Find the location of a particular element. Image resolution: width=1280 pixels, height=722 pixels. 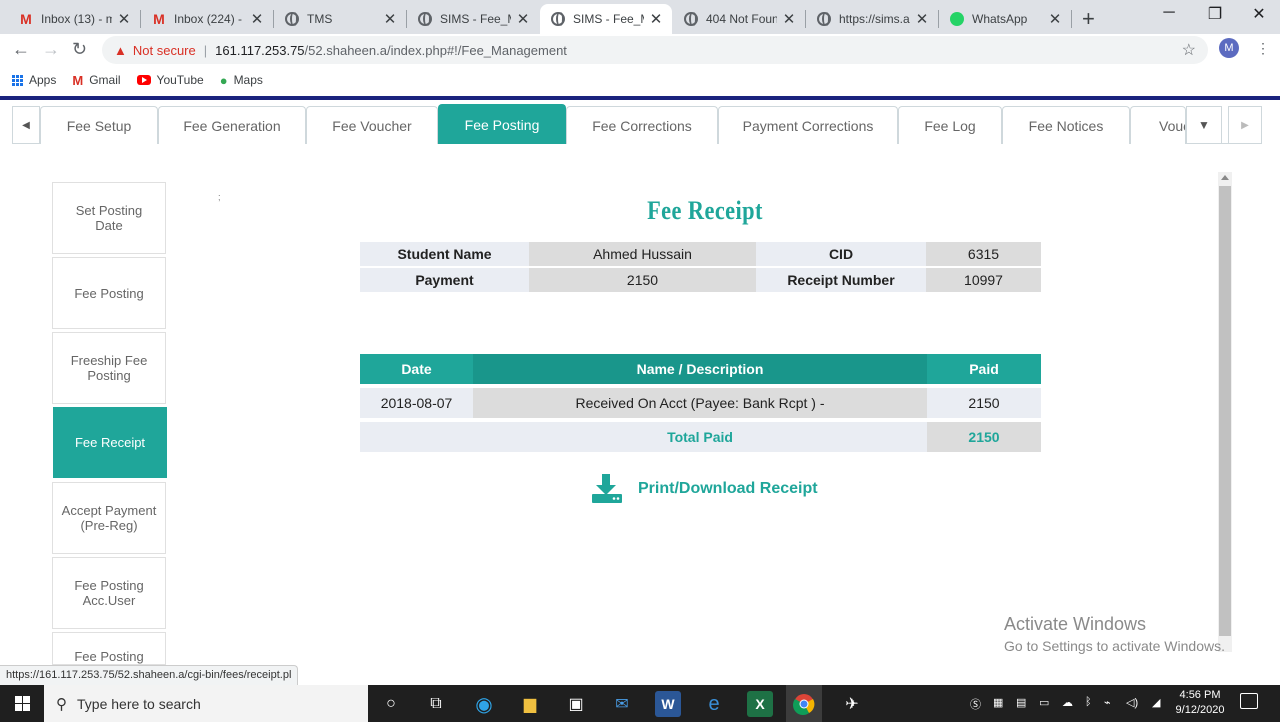

bookmark-youtube: YouTube is located at coordinates (170, 80).